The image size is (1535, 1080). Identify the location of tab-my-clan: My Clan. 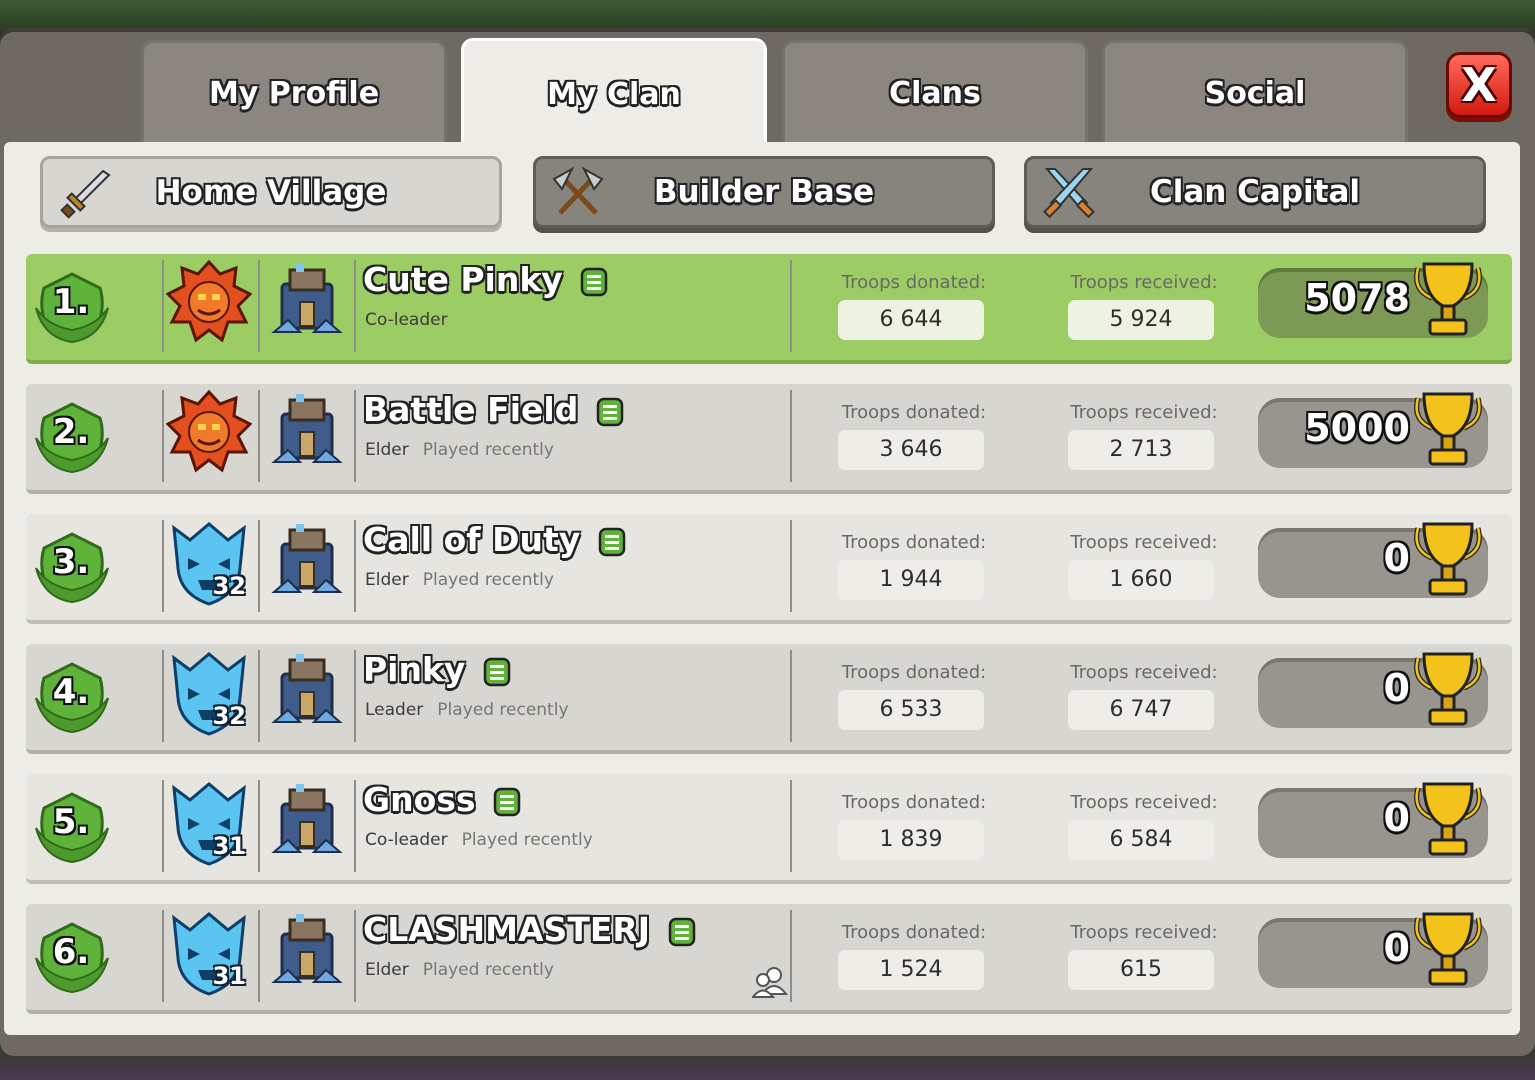
(614, 93).